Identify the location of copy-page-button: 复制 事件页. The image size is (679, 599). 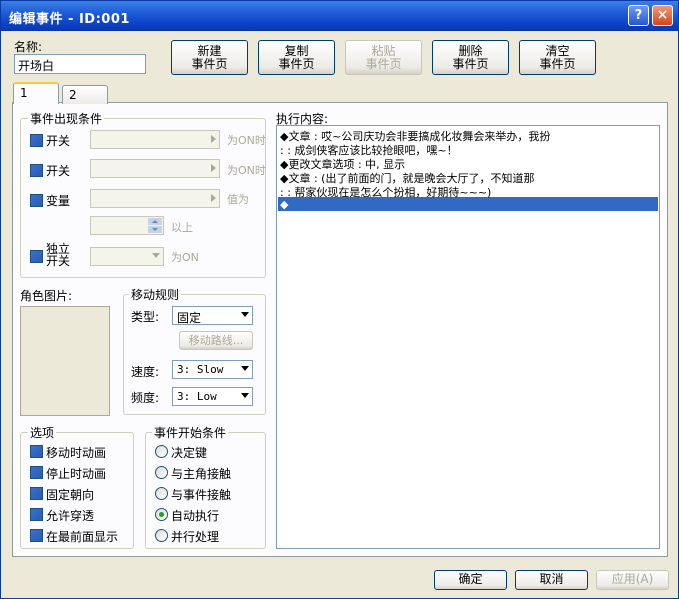
(296, 57).